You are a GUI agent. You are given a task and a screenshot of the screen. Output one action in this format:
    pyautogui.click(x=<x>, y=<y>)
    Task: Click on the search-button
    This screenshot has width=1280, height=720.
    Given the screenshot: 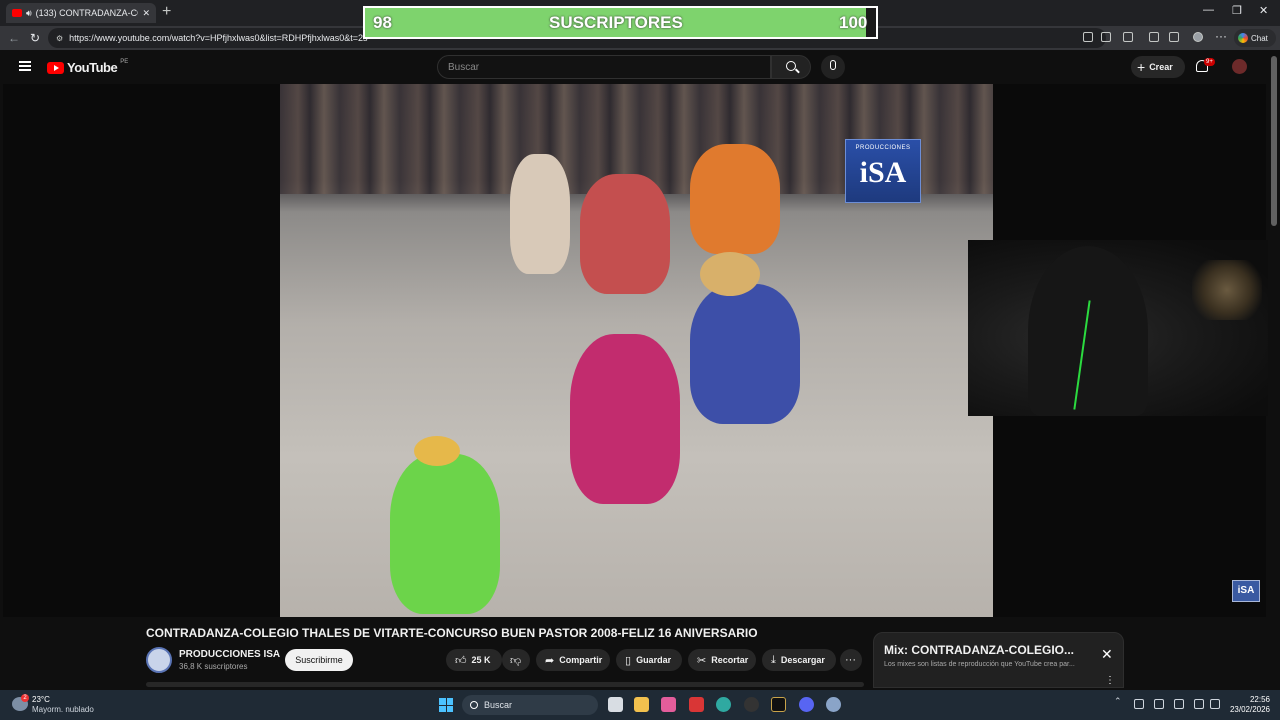 What is the action you would take?
    pyautogui.click(x=791, y=67)
    